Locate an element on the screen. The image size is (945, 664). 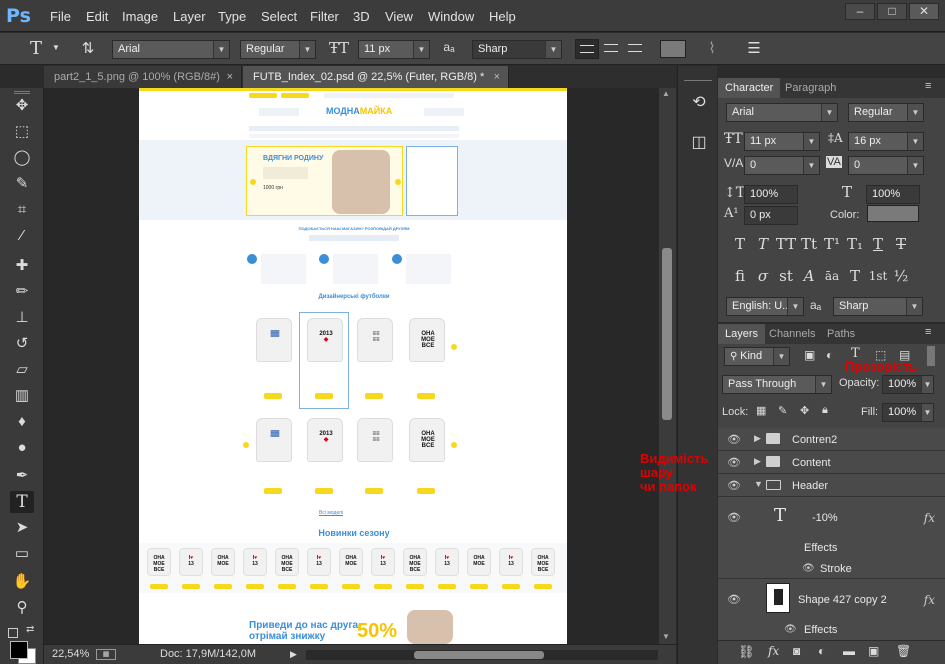
menu-layer: Layer is located at coordinates (189, 17).